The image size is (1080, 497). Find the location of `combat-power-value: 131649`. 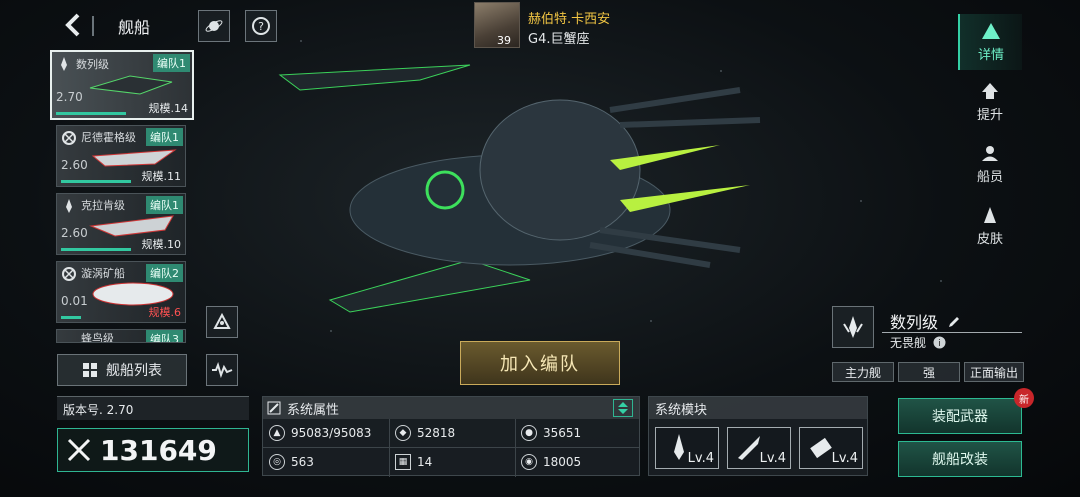

combat-power-value: 131649 is located at coordinates (158, 450).